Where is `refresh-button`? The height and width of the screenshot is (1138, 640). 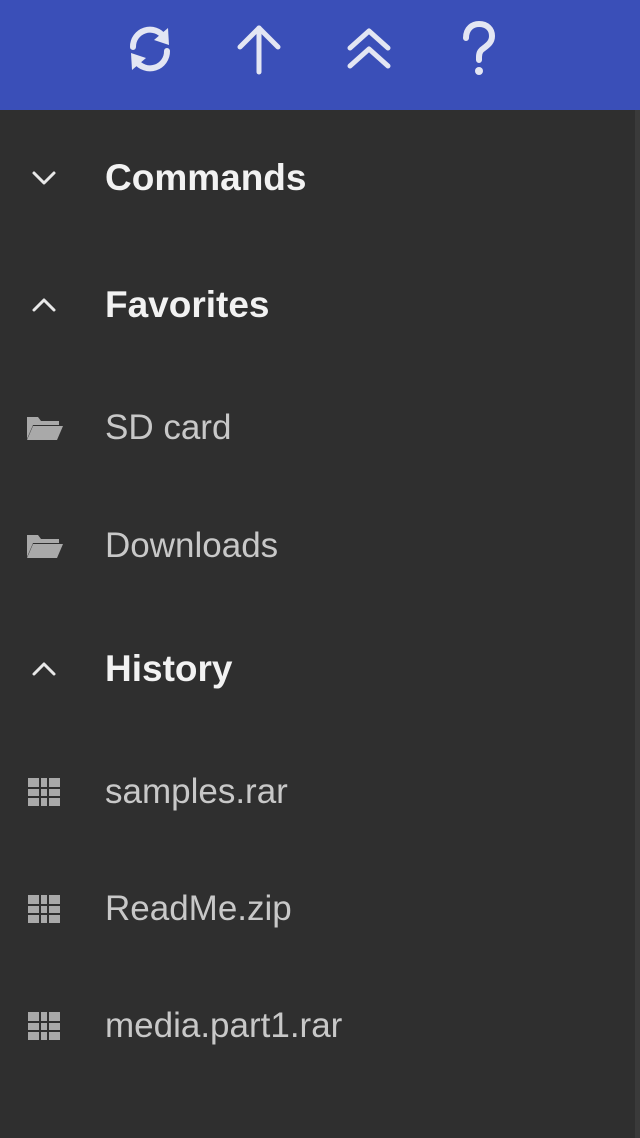
refresh-button is located at coordinates (150, 49).